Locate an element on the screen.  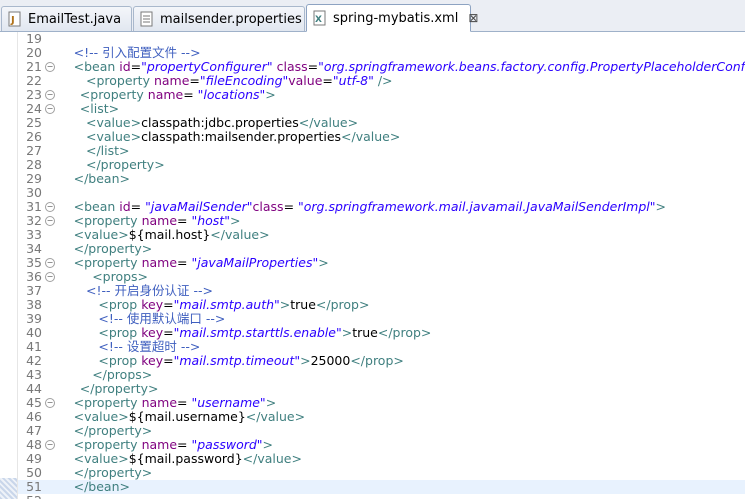
code-line: 51 </bean> is located at coordinates (381, 487).